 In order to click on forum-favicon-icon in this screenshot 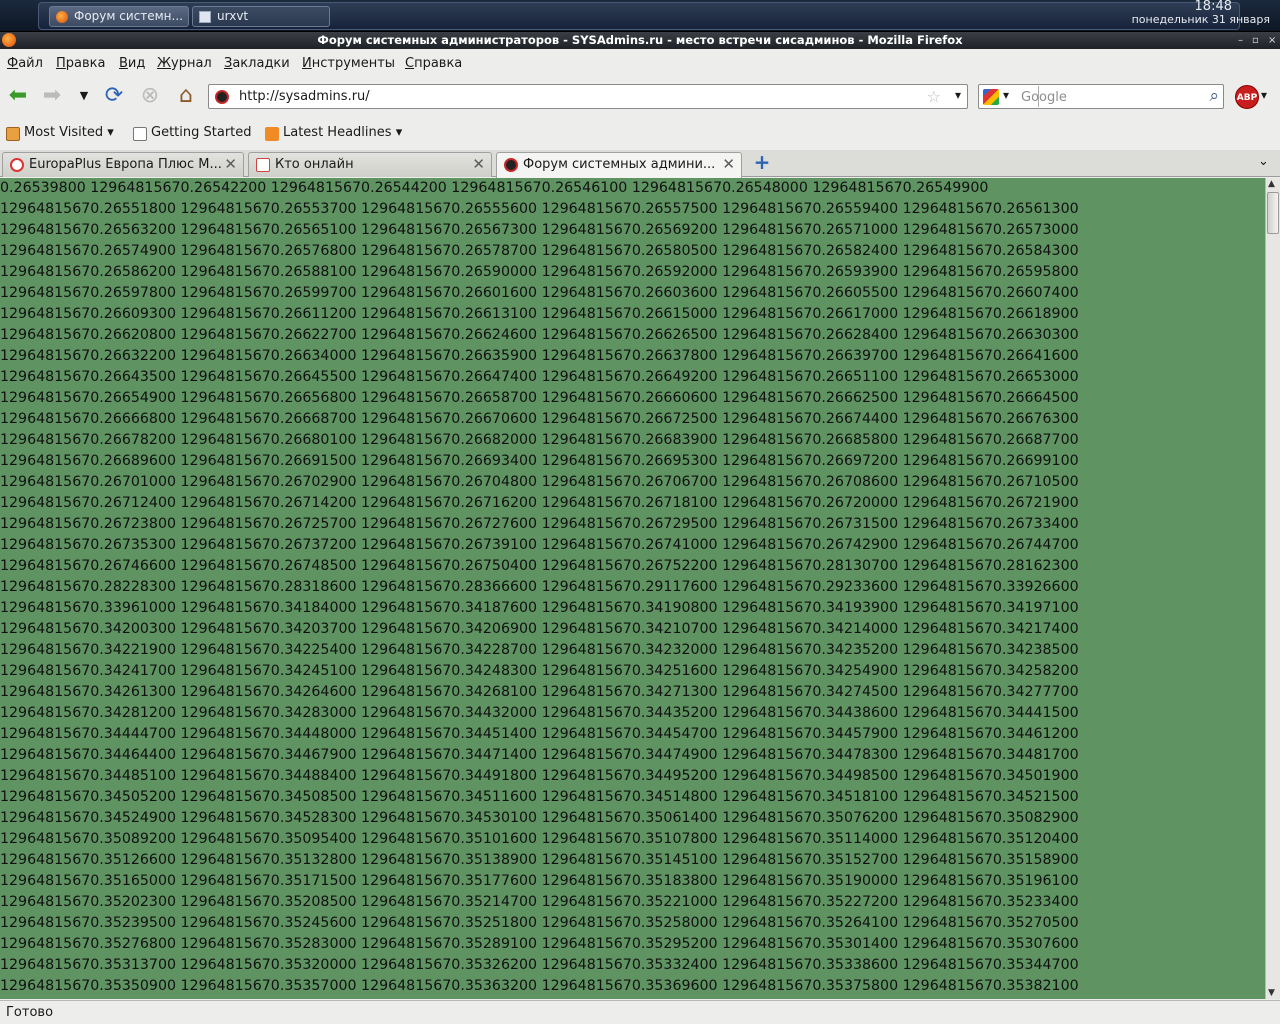, I will do `click(263, 165)`.